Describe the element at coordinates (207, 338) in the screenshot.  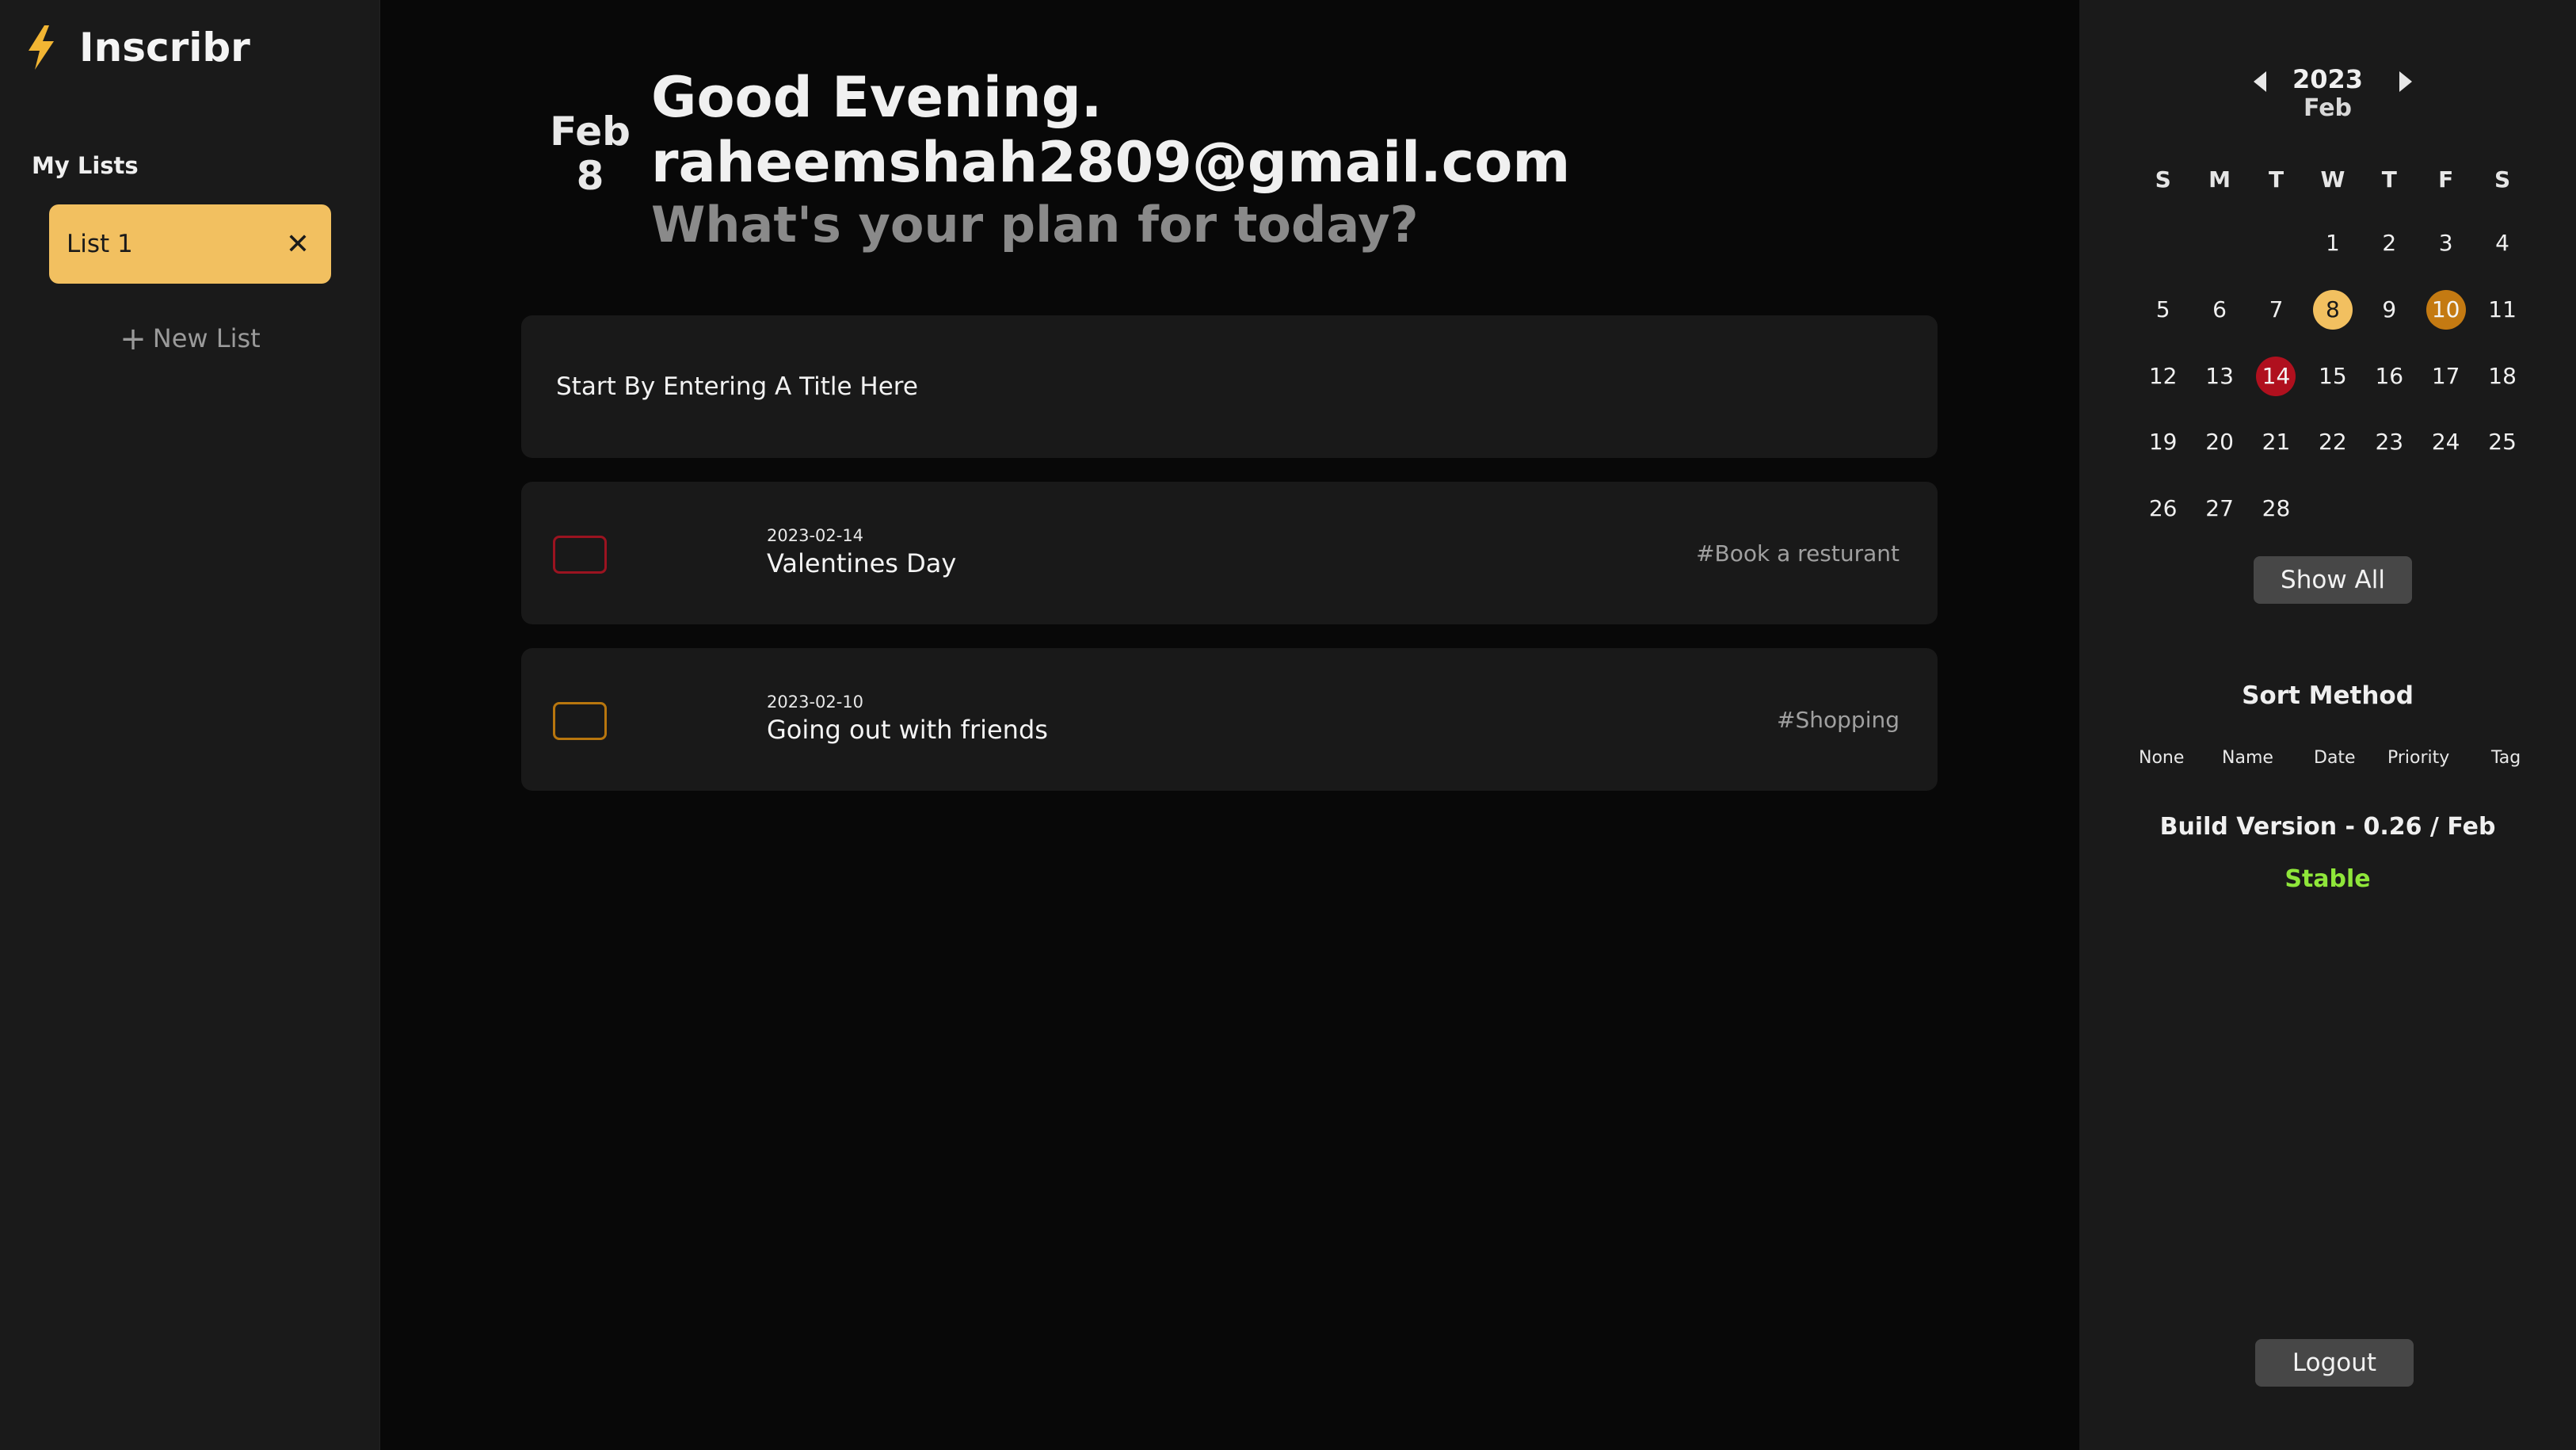
I see `new-list-label: New List` at that location.